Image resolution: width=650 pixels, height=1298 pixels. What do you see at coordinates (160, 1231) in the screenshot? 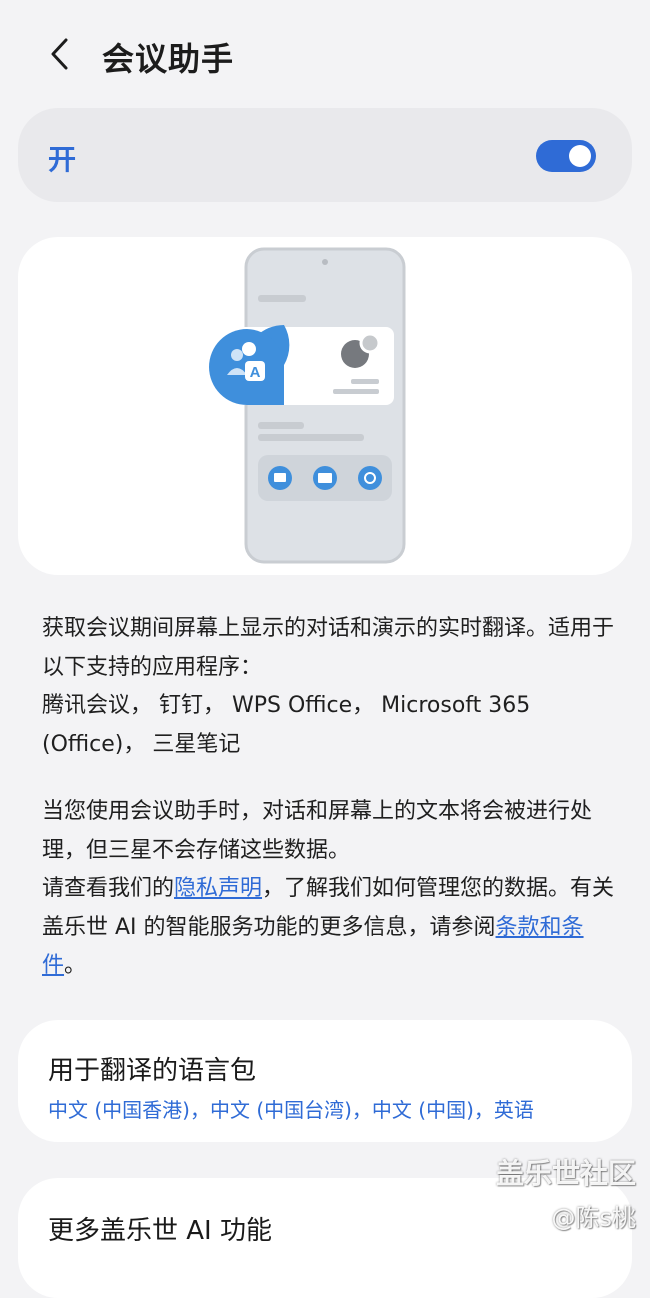
I see `more-ai-features-title: 更多盖乐世 AI 功能` at bounding box center [160, 1231].